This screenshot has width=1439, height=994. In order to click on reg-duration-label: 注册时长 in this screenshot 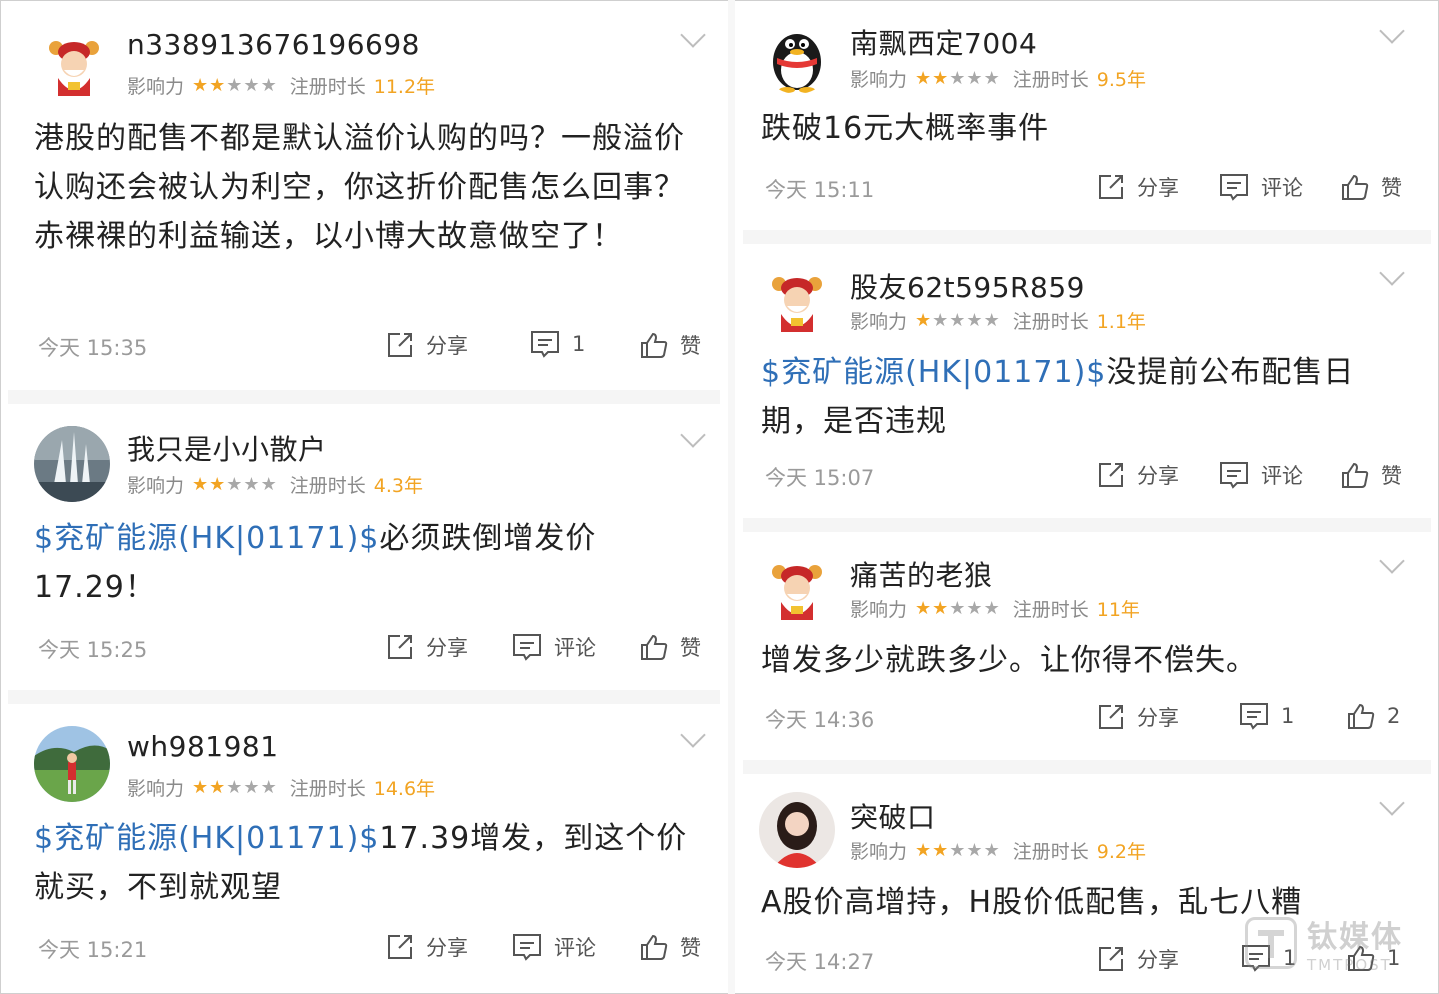, I will do `click(327, 789)`.